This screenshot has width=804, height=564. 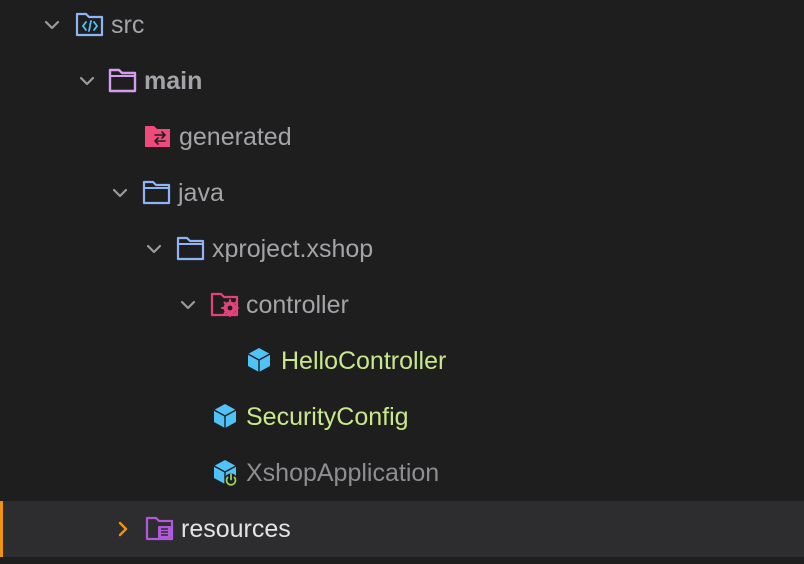 What do you see at coordinates (173, 81) in the screenshot?
I see `tree-item-label: main` at bounding box center [173, 81].